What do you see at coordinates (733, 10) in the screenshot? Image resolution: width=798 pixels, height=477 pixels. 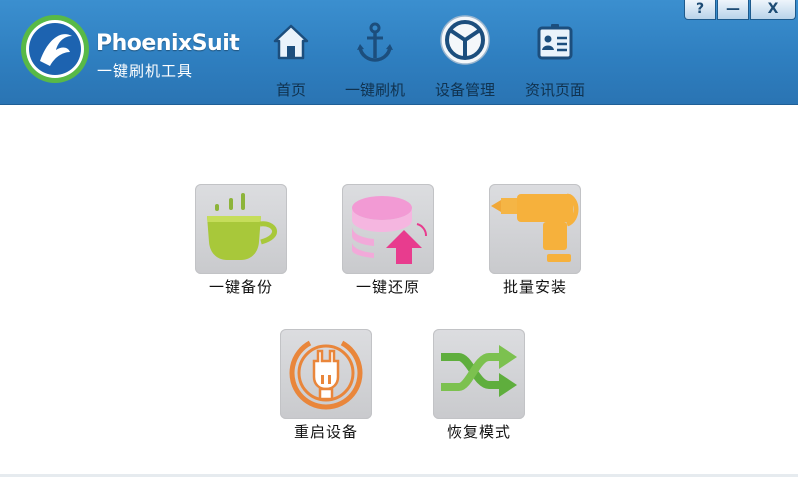 I see `minimize-button: —` at bounding box center [733, 10].